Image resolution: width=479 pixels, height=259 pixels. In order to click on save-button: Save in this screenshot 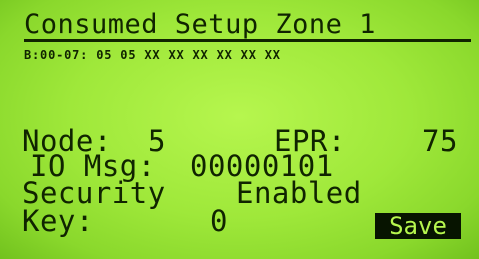, I will do `click(418, 226)`.